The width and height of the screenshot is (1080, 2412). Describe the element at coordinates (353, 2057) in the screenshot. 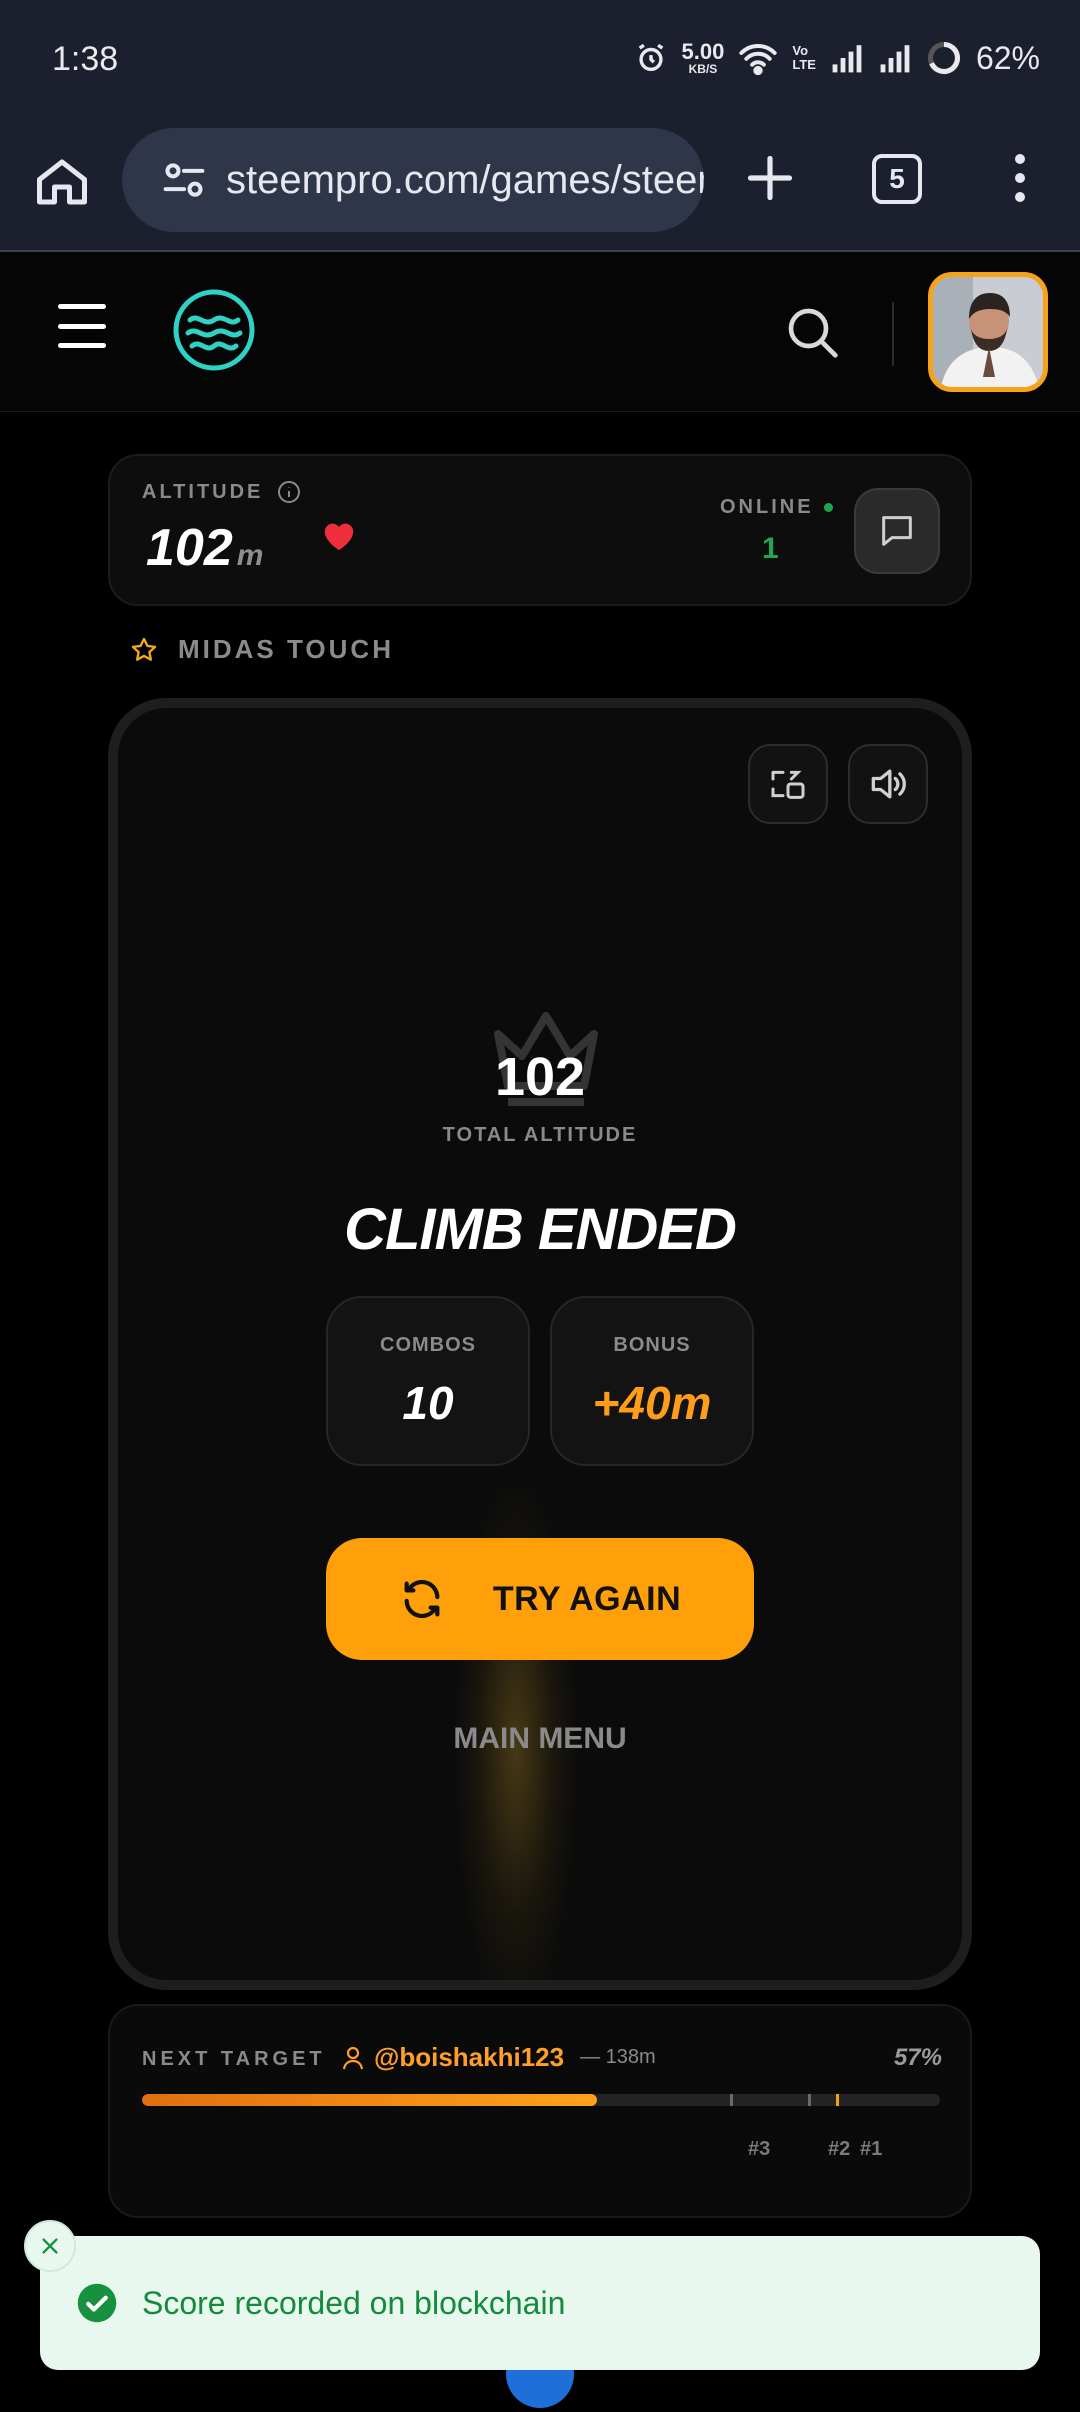

I see `user-icon` at that location.